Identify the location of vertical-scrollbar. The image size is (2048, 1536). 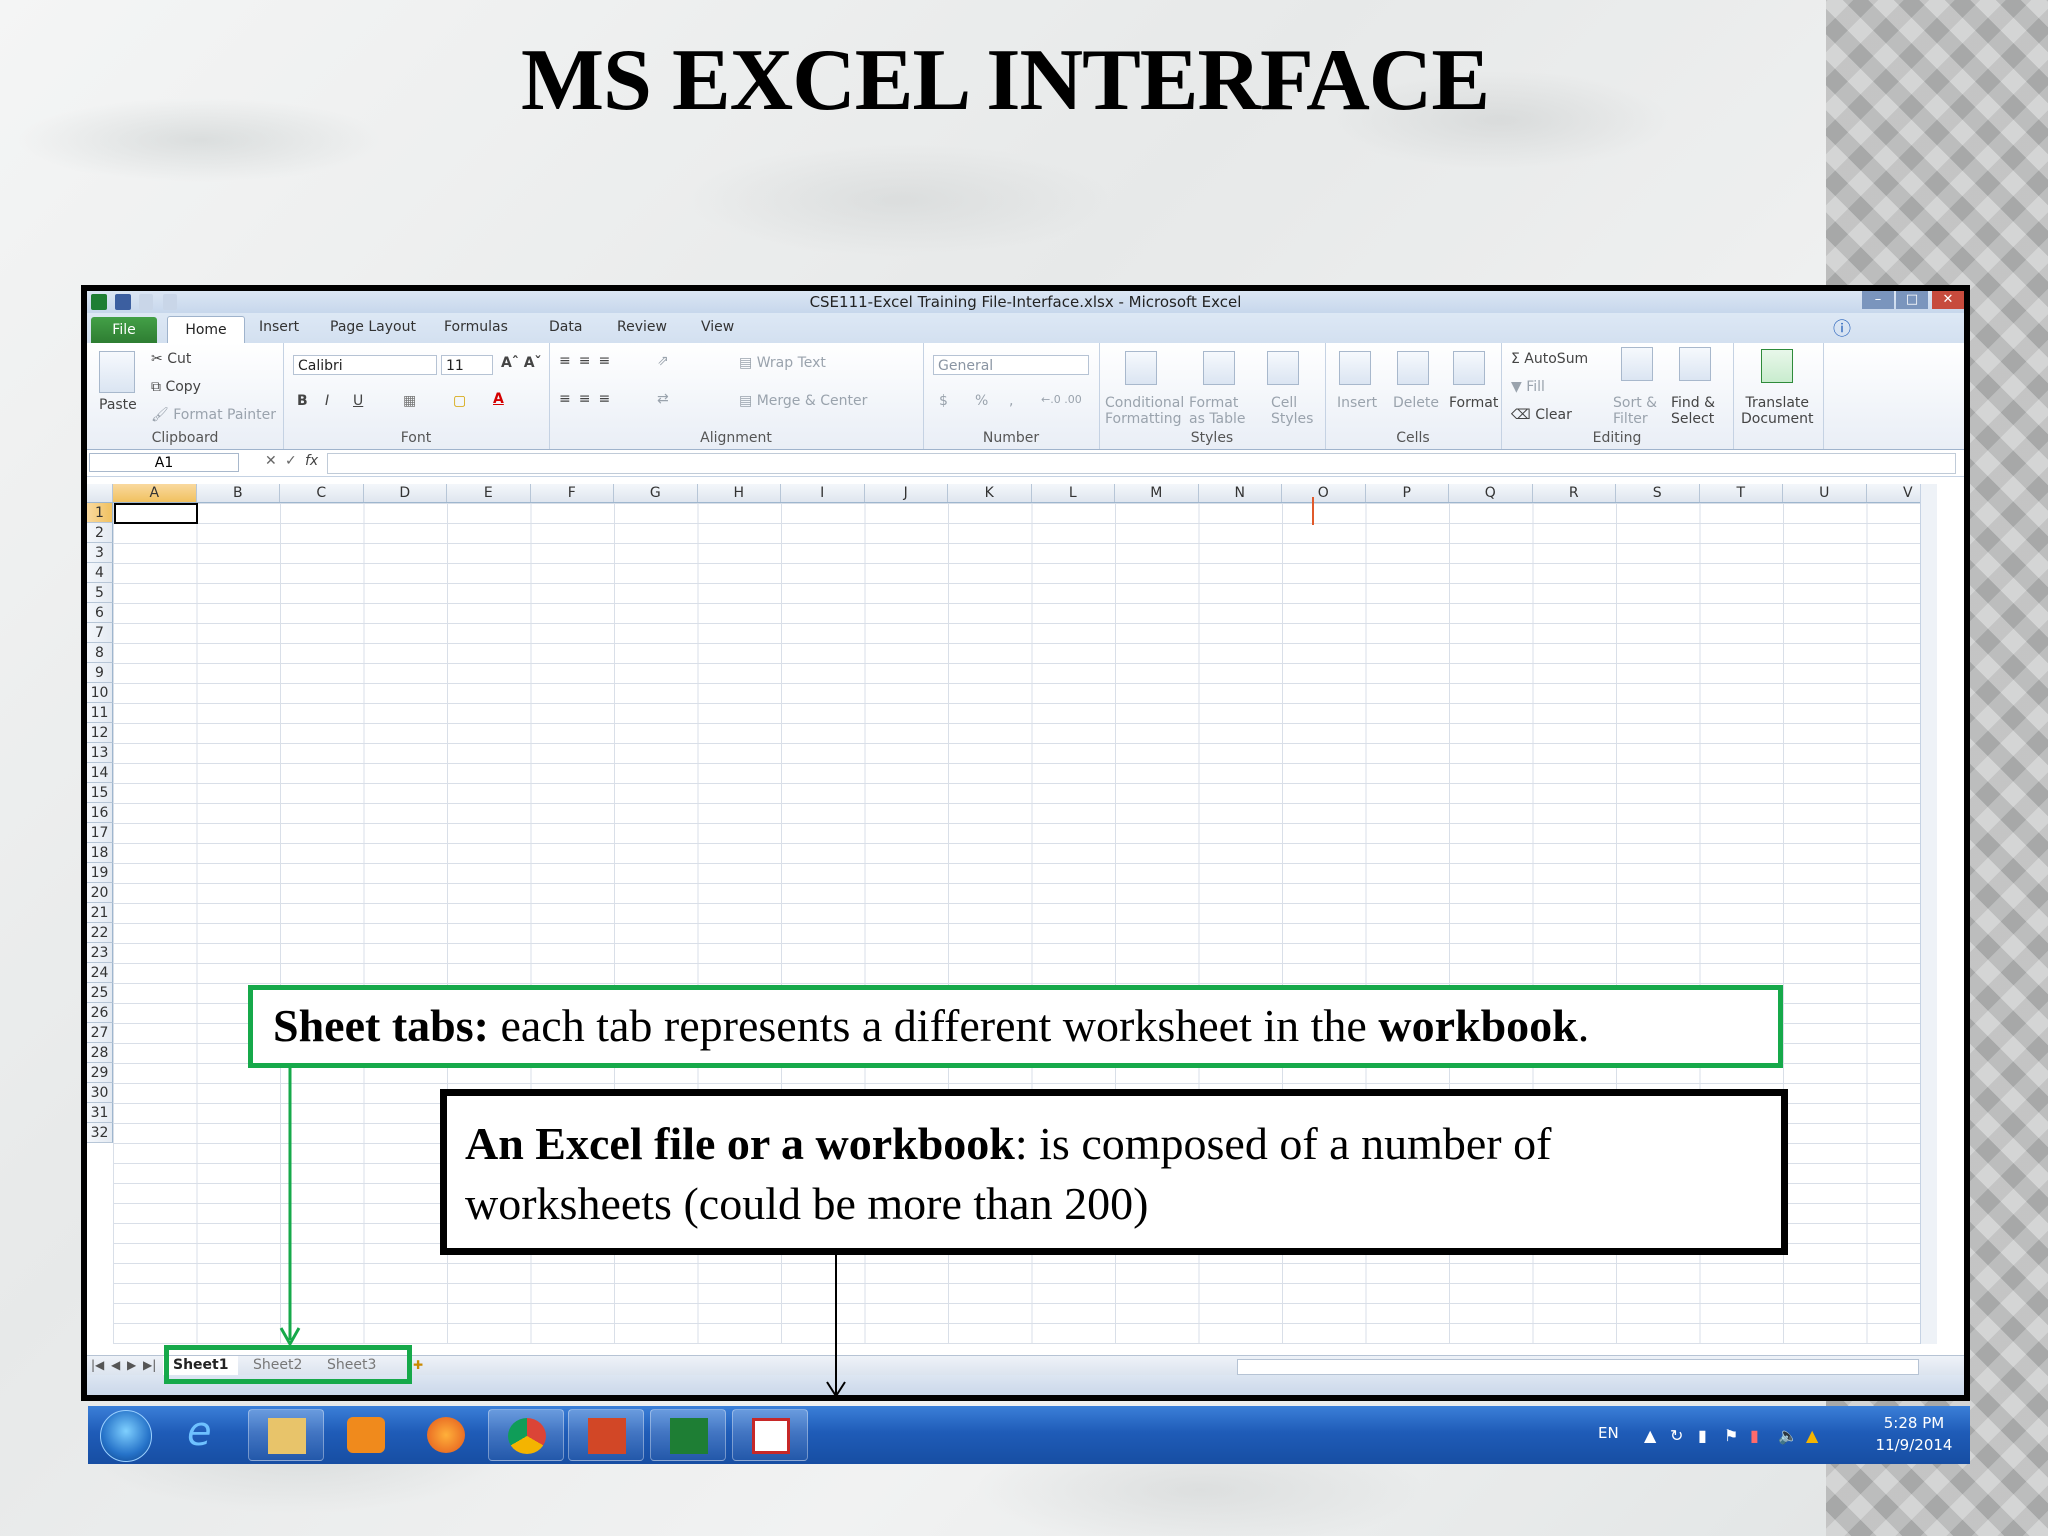
(1928, 914).